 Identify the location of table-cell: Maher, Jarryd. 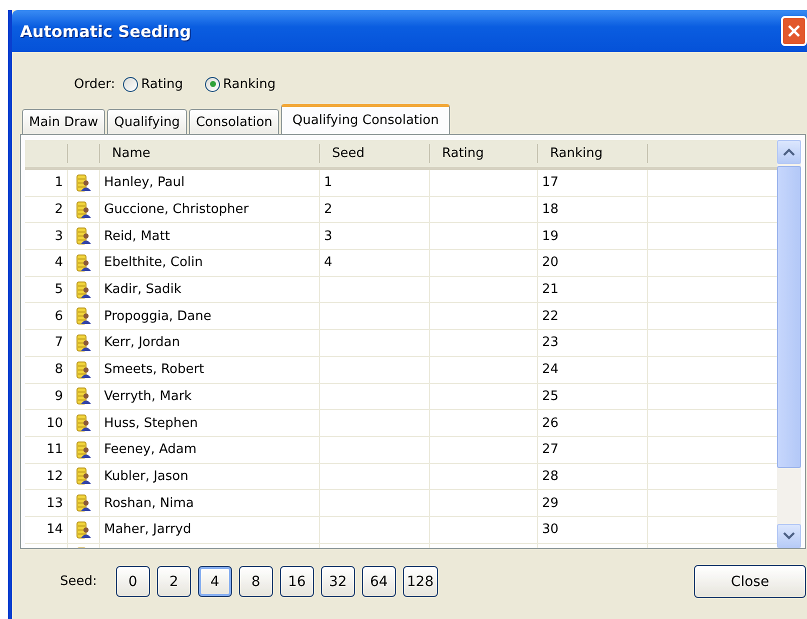
(210, 530).